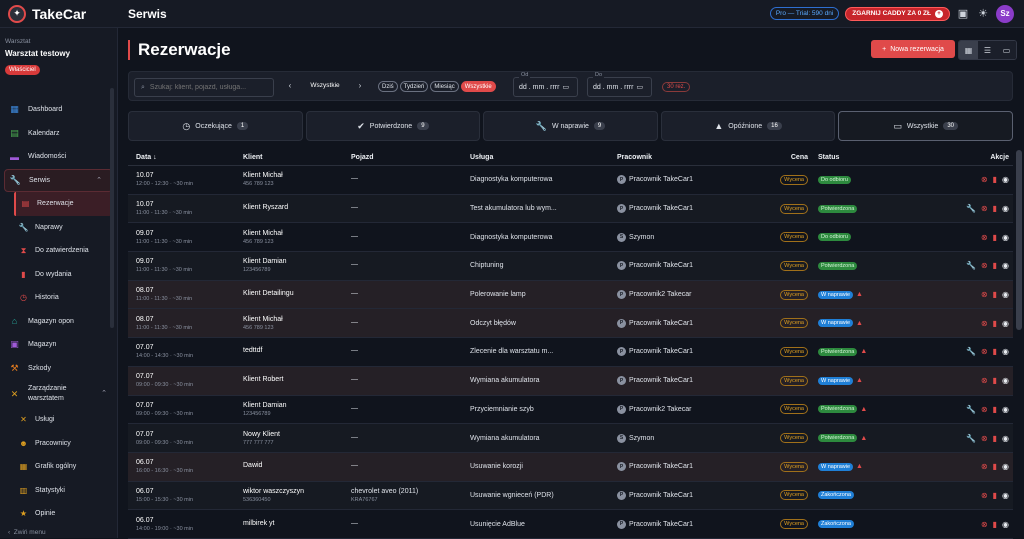 Image resolution: width=1024 pixels, height=539 pixels. I want to click on search-input, so click(204, 87).